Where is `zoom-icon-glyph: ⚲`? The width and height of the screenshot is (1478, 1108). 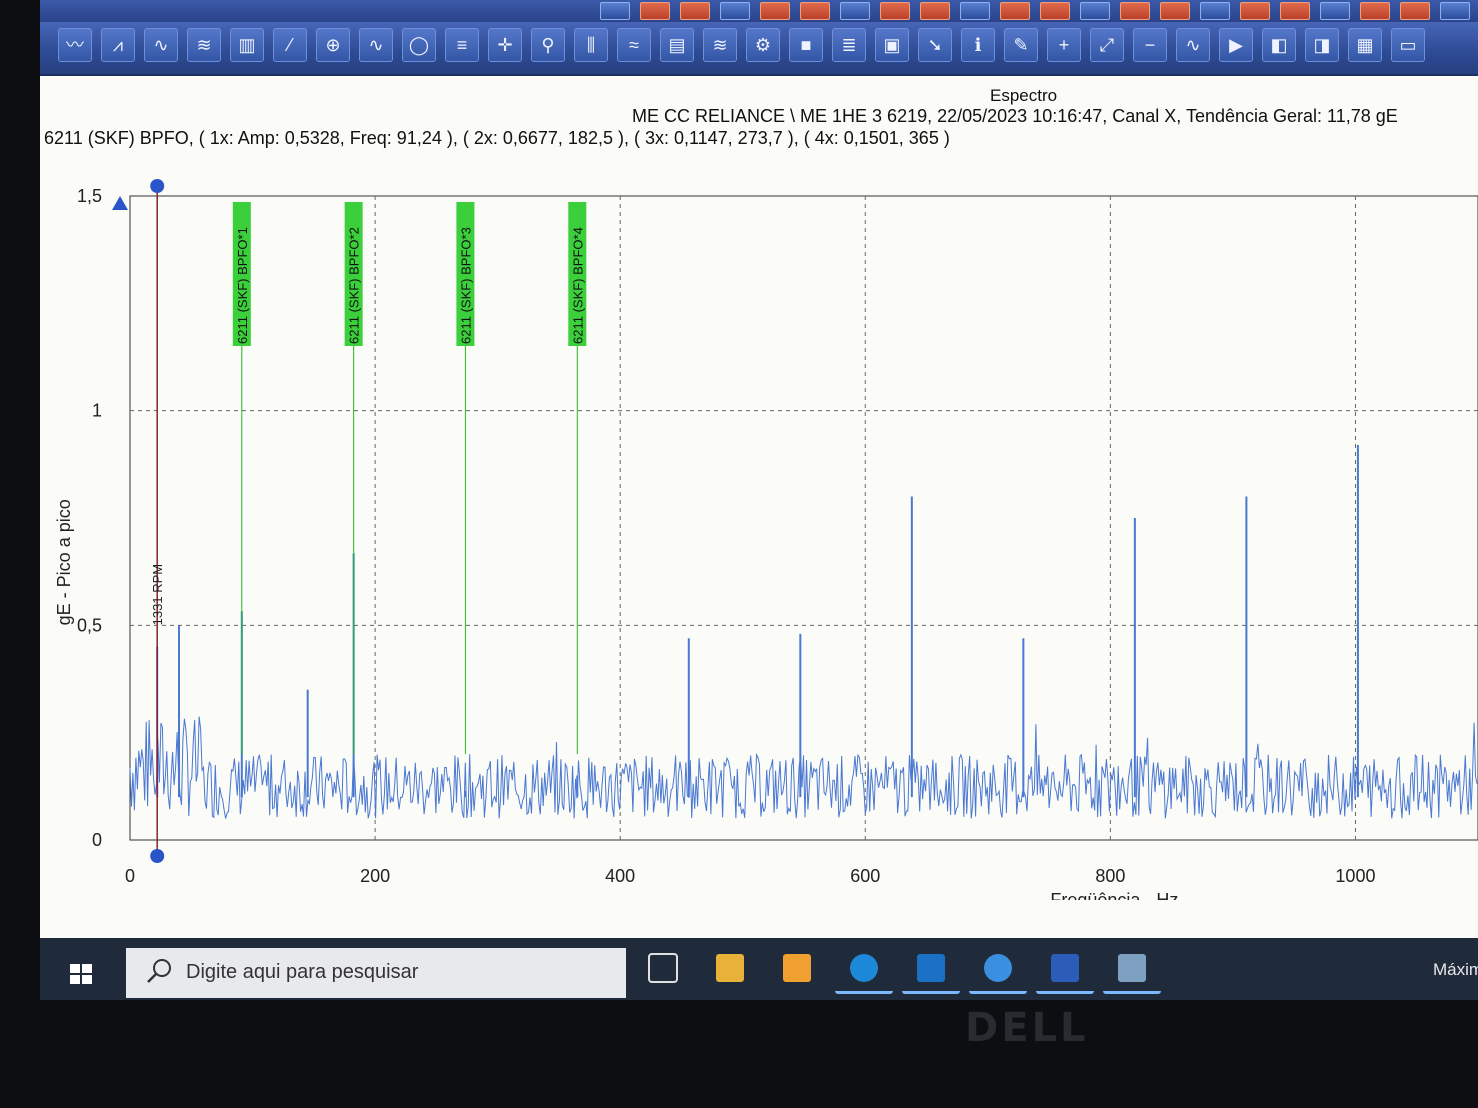 zoom-icon-glyph: ⚲ is located at coordinates (548, 45).